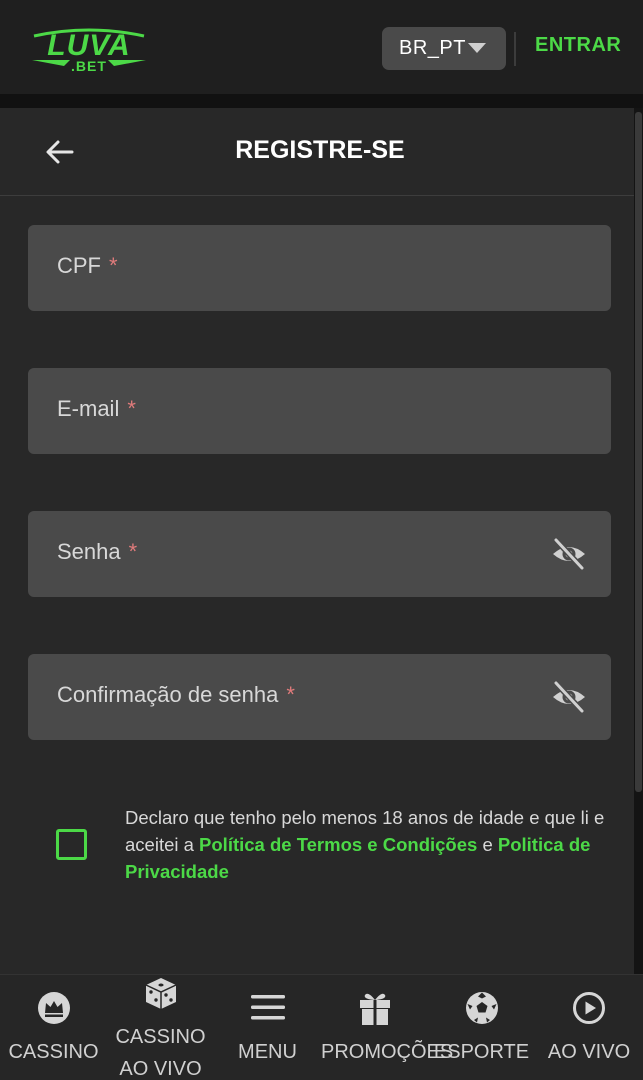 The width and height of the screenshot is (643, 1080). Describe the element at coordinates (320, 150) in the screenshot. I see `page-title: REGISTRE-SE` at that location.